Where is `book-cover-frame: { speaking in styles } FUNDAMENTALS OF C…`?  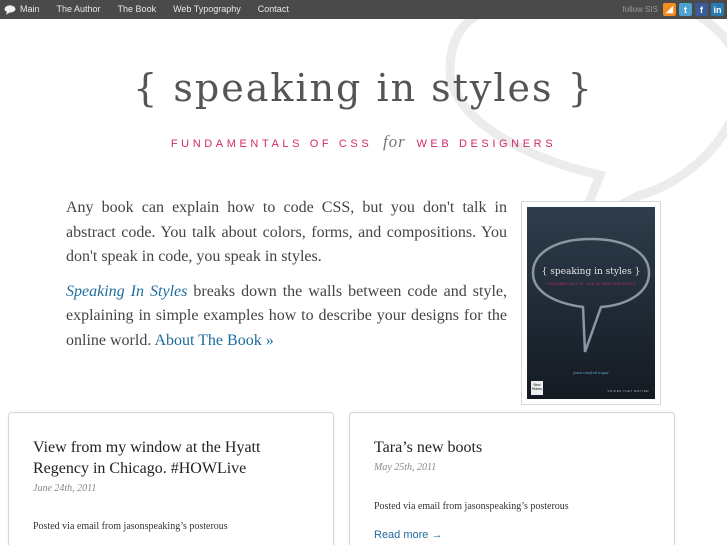
book-cover-frame: { speaking in styles } FUNDAMENTALS OF C… is located at coordinates (591, 303).